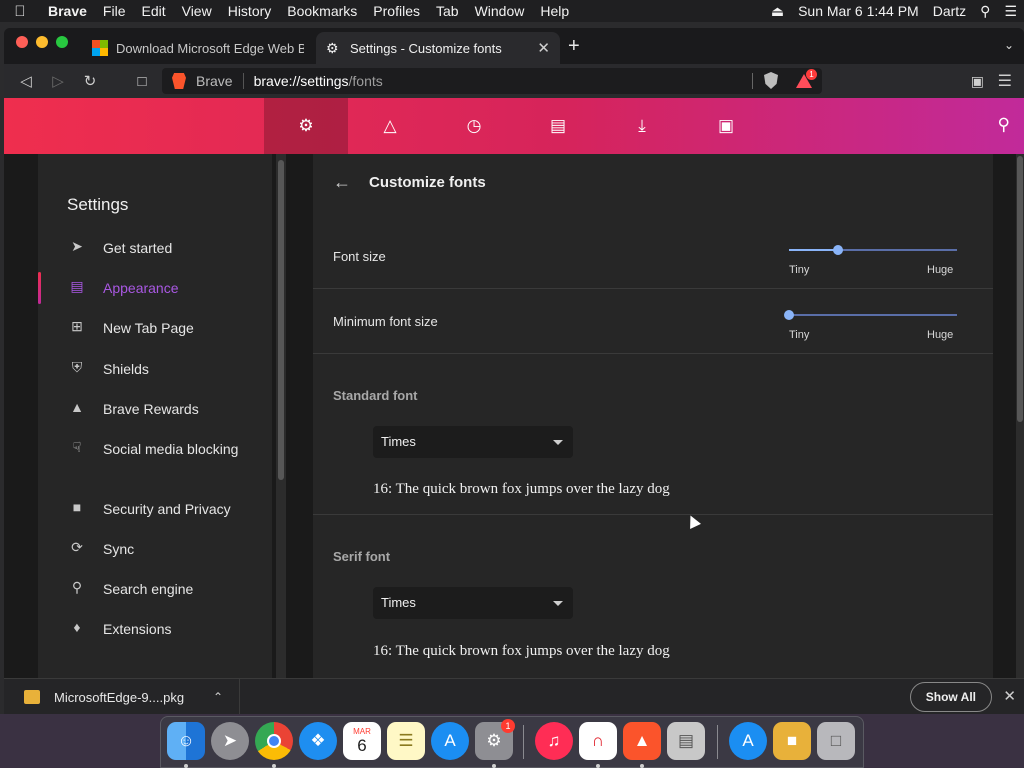 This screenshot has height=768, width=1024. What do you see at coordinates (748, 741) in the screenshot?
I see `app-store-folder-icon: A` at bounding box center [748, 741].